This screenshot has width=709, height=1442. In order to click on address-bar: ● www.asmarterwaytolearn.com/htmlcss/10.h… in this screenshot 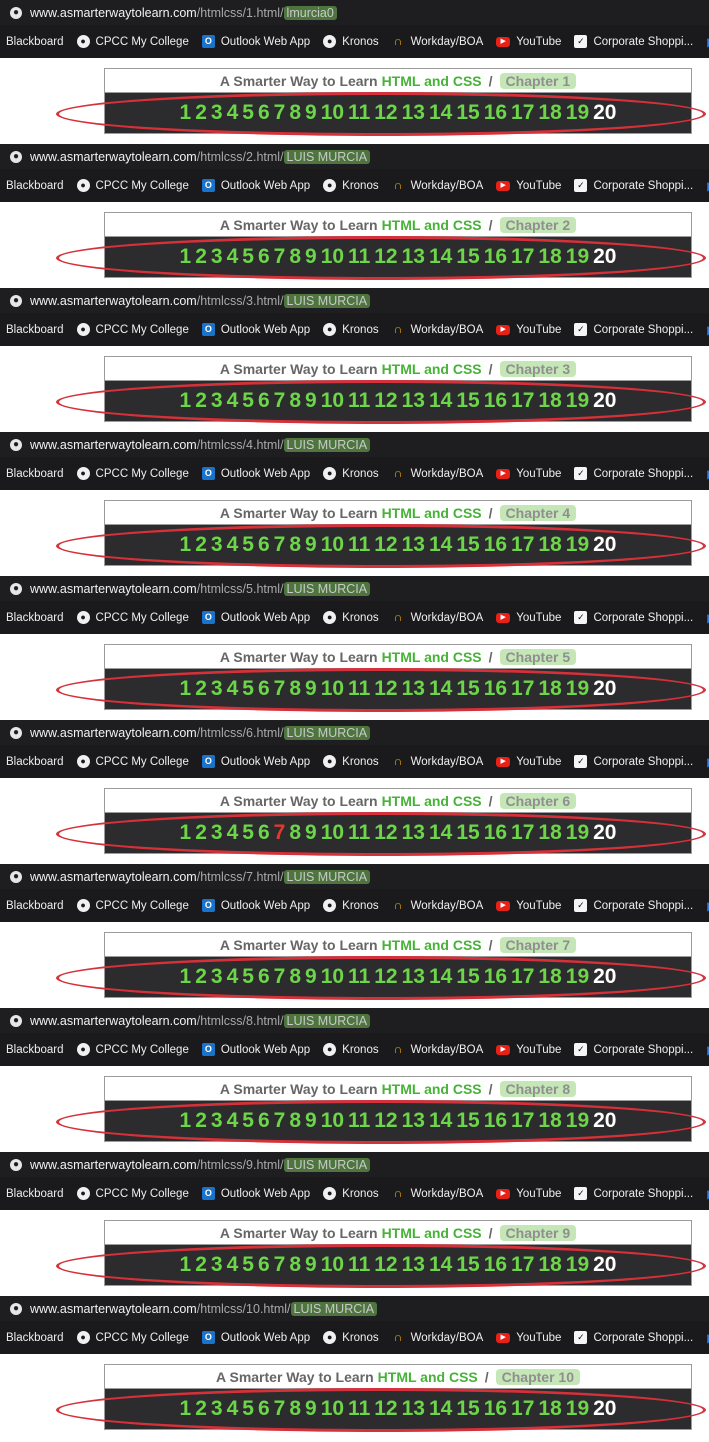, I will do `click(354, 1308)`.